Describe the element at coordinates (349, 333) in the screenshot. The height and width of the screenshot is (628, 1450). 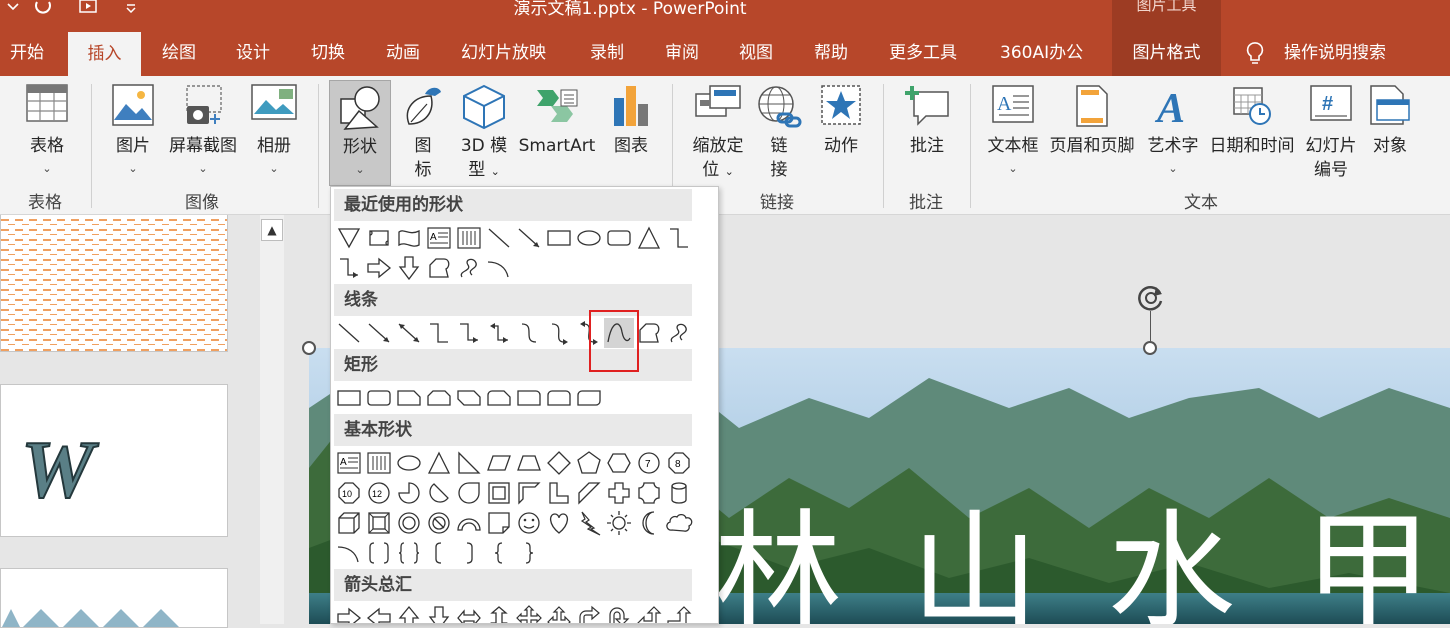
I see `line-straight` at that location.